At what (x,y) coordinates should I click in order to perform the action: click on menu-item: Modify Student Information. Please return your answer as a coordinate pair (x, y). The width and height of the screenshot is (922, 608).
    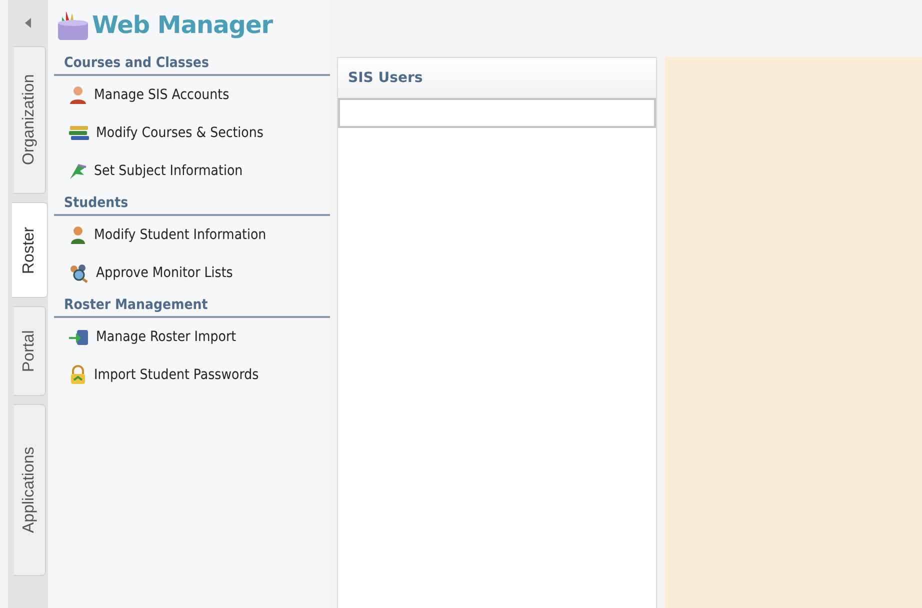
    Looking at the image, I should click on (189, 235).